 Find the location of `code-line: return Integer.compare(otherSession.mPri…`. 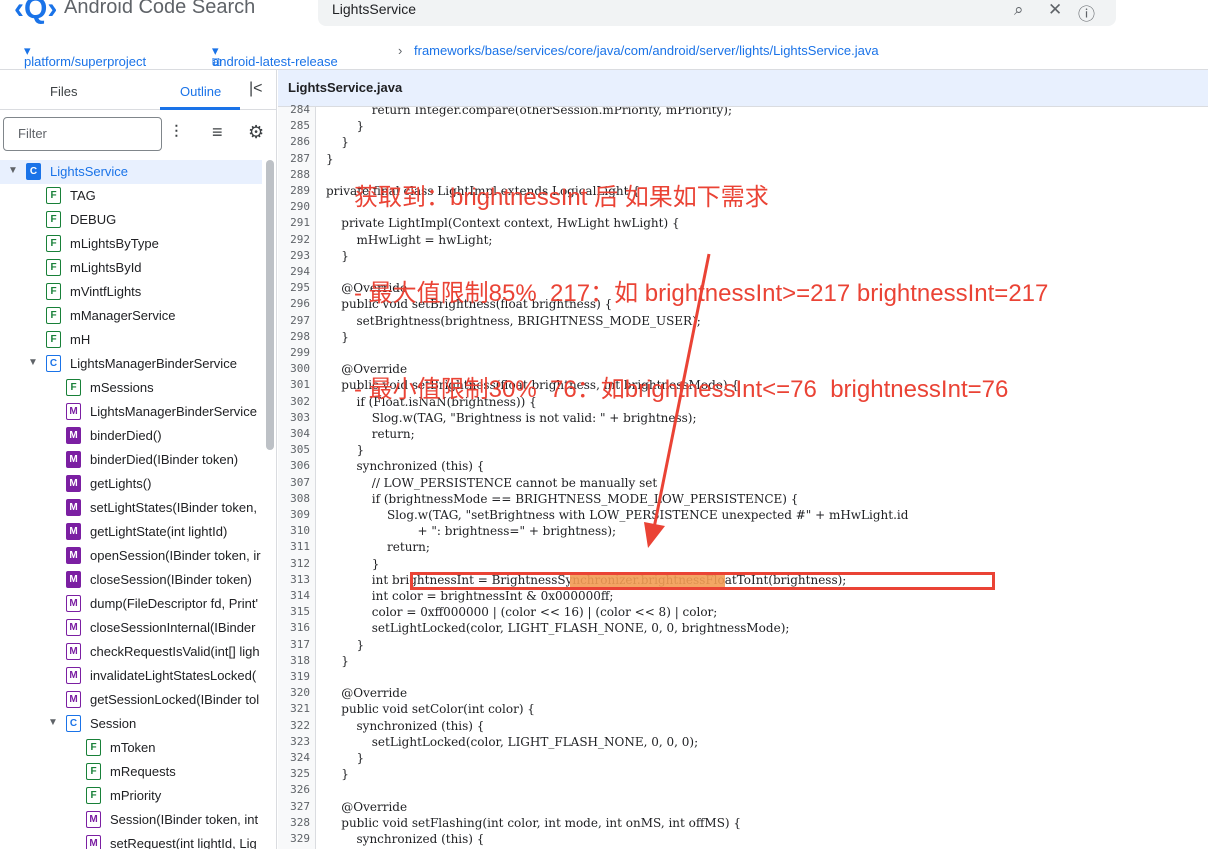

code-line: return Integer.compare(otherSession.mPri… is located at coordinates (529, 112).